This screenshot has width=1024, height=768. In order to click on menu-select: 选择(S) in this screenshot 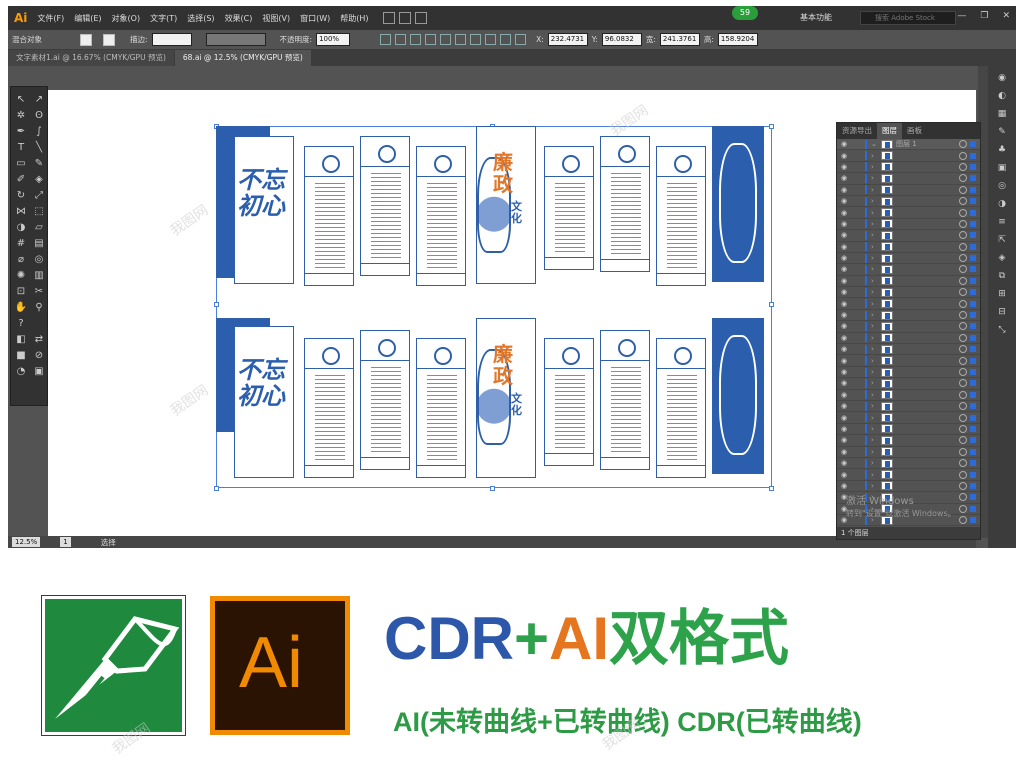, I will do `click(200, 18)`.